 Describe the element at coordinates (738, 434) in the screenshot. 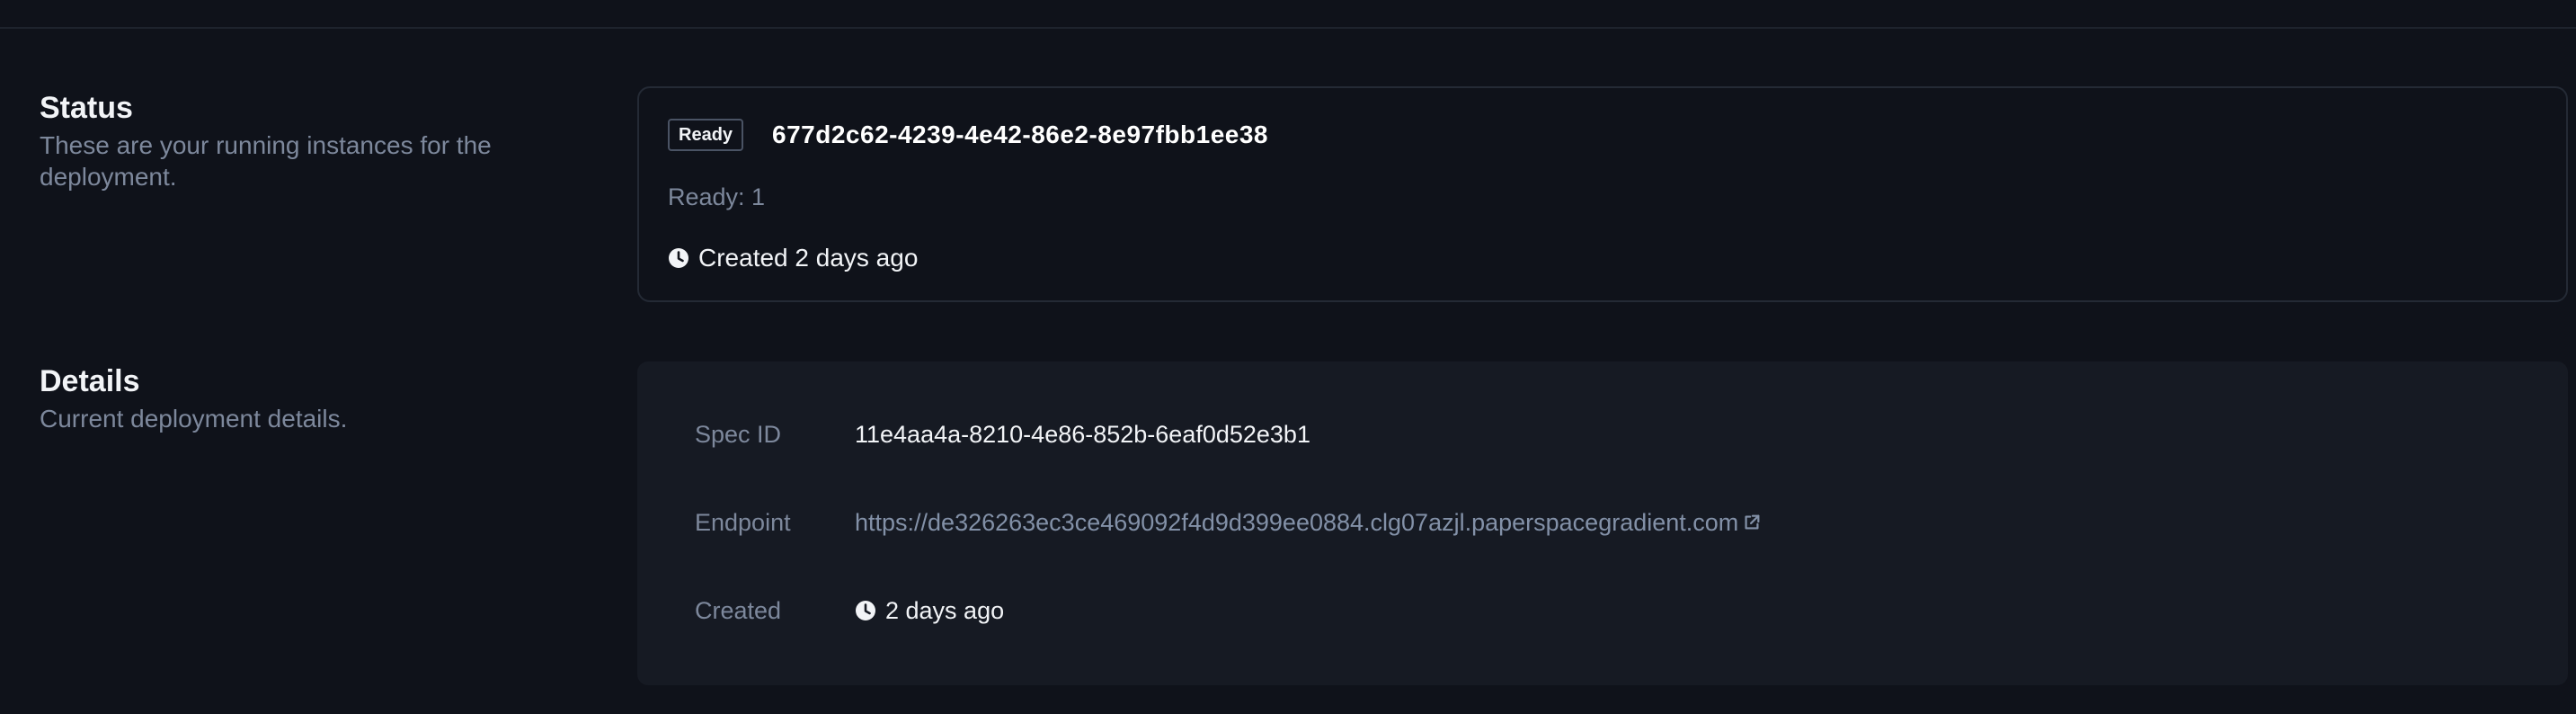

I see `spec-id-label: Spec ID` at that location.